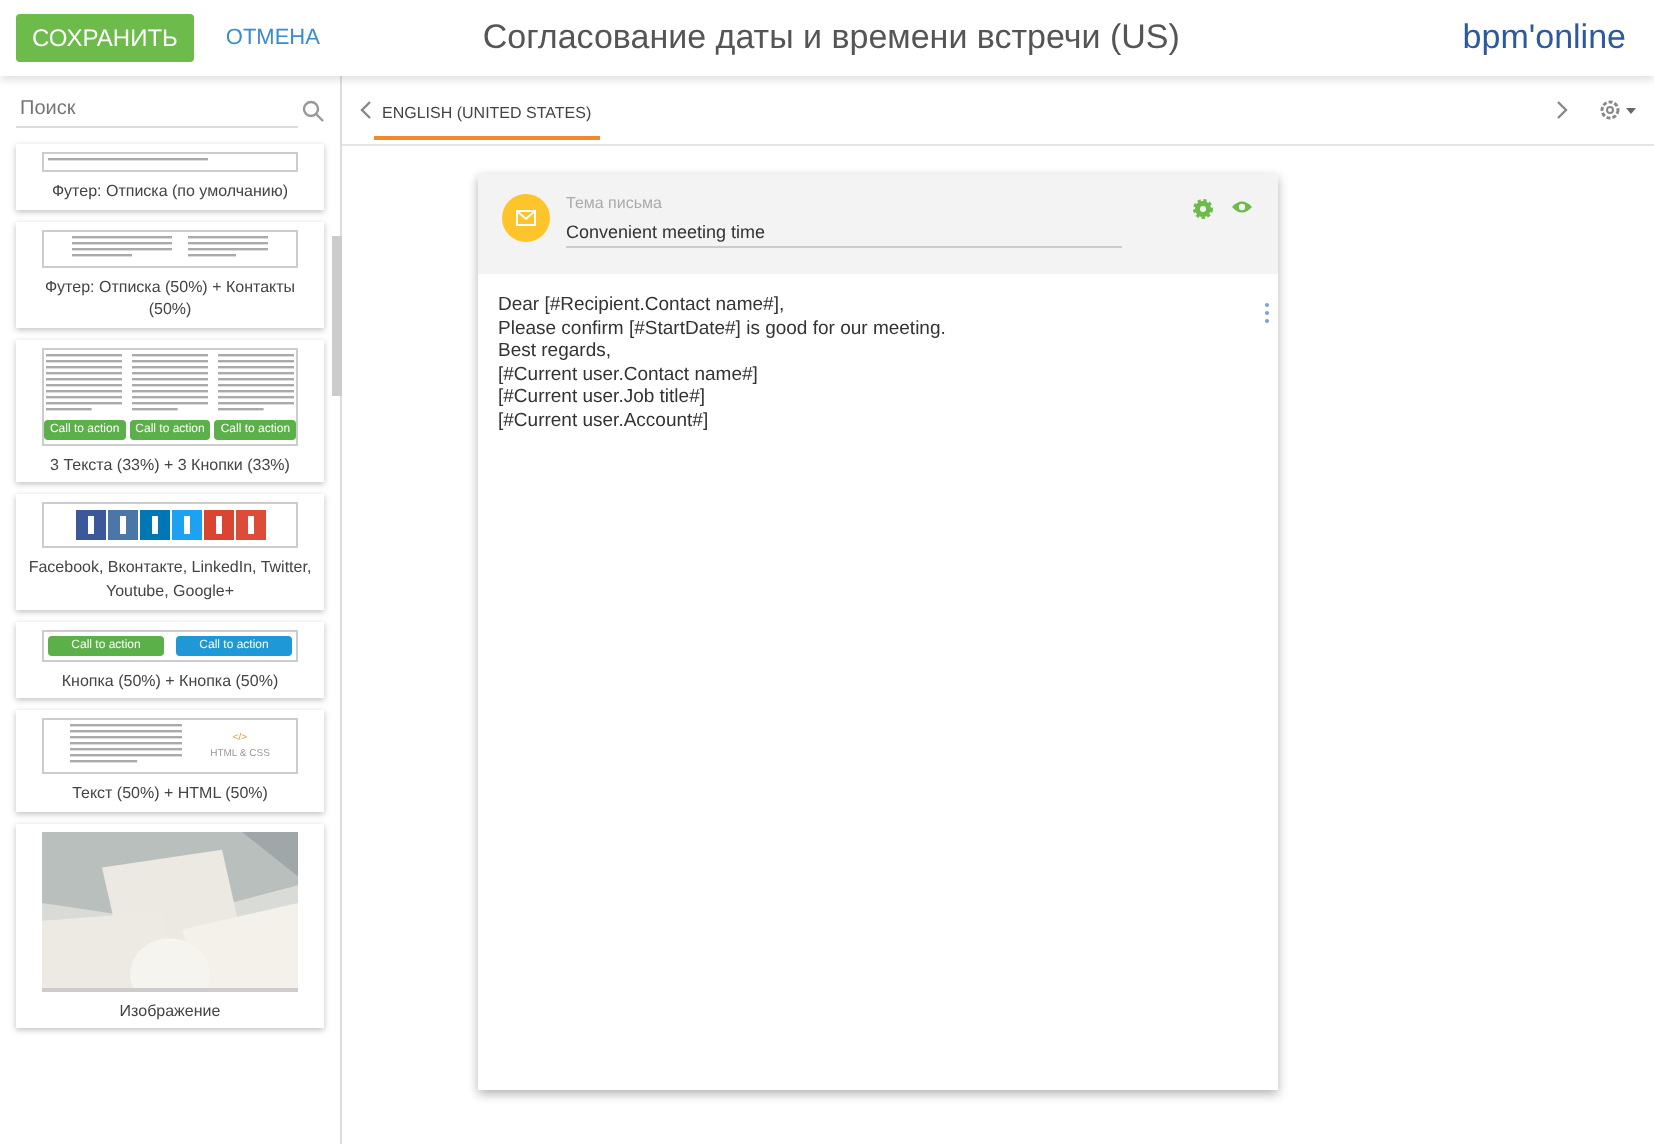 This screenshot has width=1654, height=1144. What do you see at coordinates (1544, 38) in the screenshot?
I see `logo: bpm'online` at bounding box center [1544, 38].